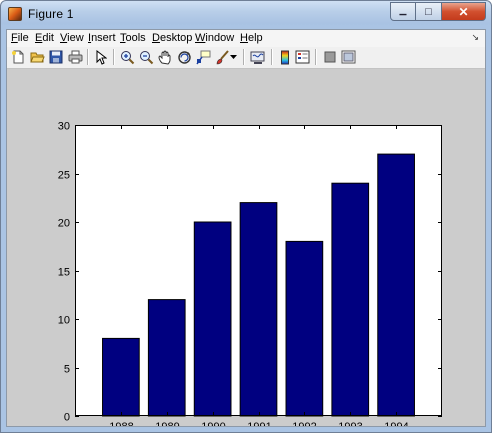 This screenshot has height=433, width=492. Describe the element at coordinates (396, 423) in the screenshot. I see `x-tick-label: 1994` at that location.